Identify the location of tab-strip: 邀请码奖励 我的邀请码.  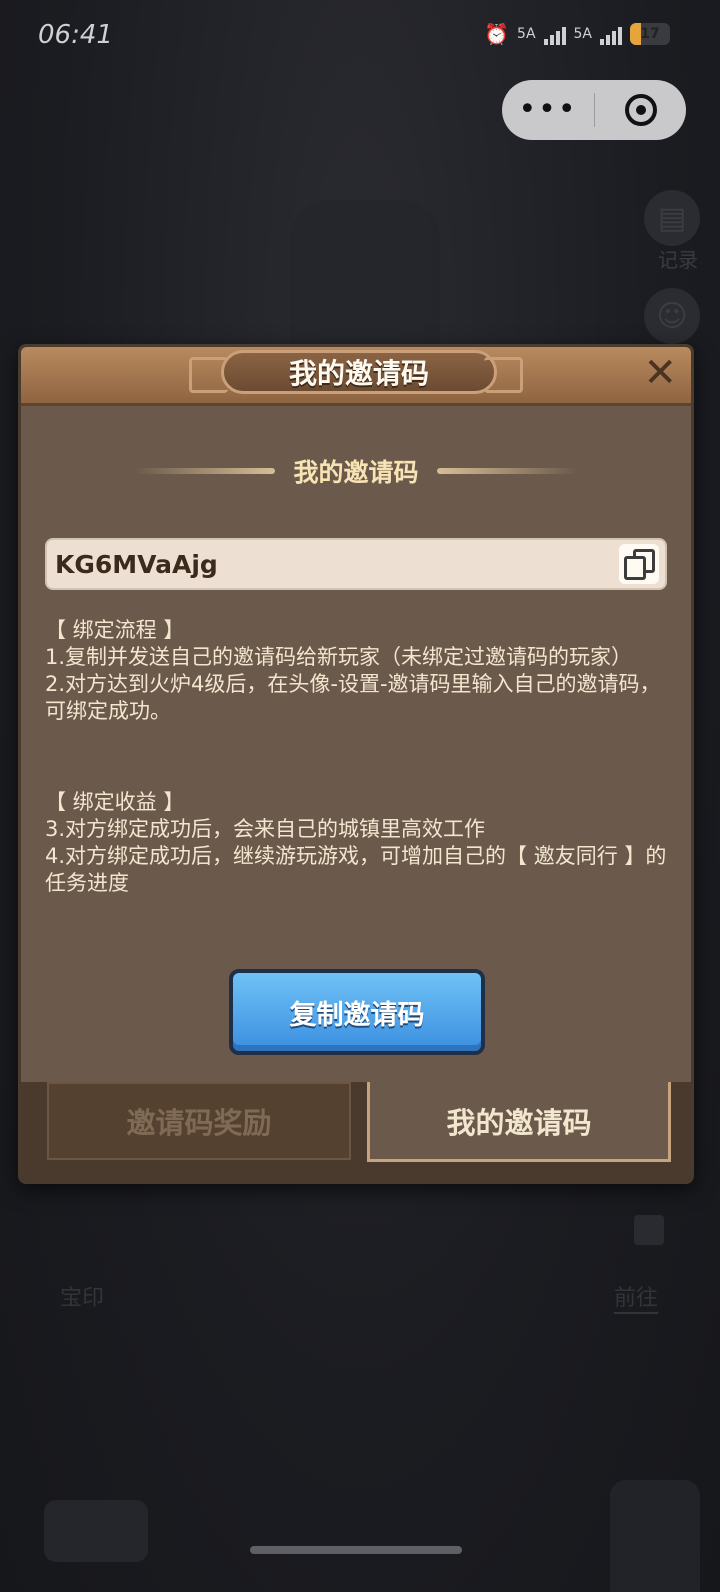
(356, 1132).